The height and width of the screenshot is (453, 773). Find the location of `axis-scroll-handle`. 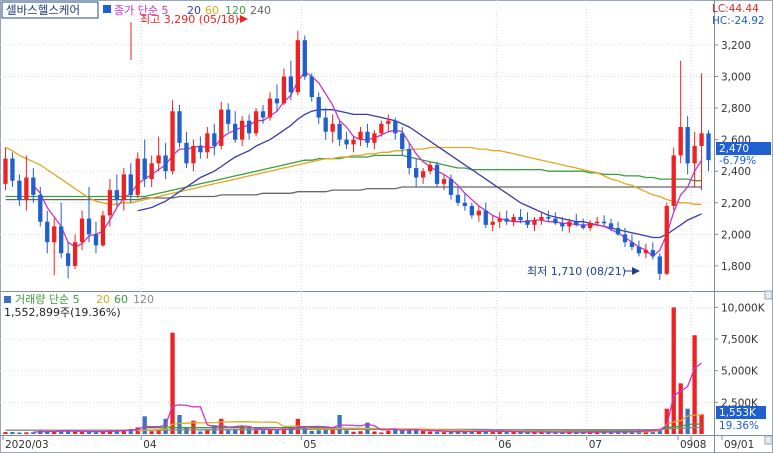

axis-scroll-handle is located at coordinates (768, 440).